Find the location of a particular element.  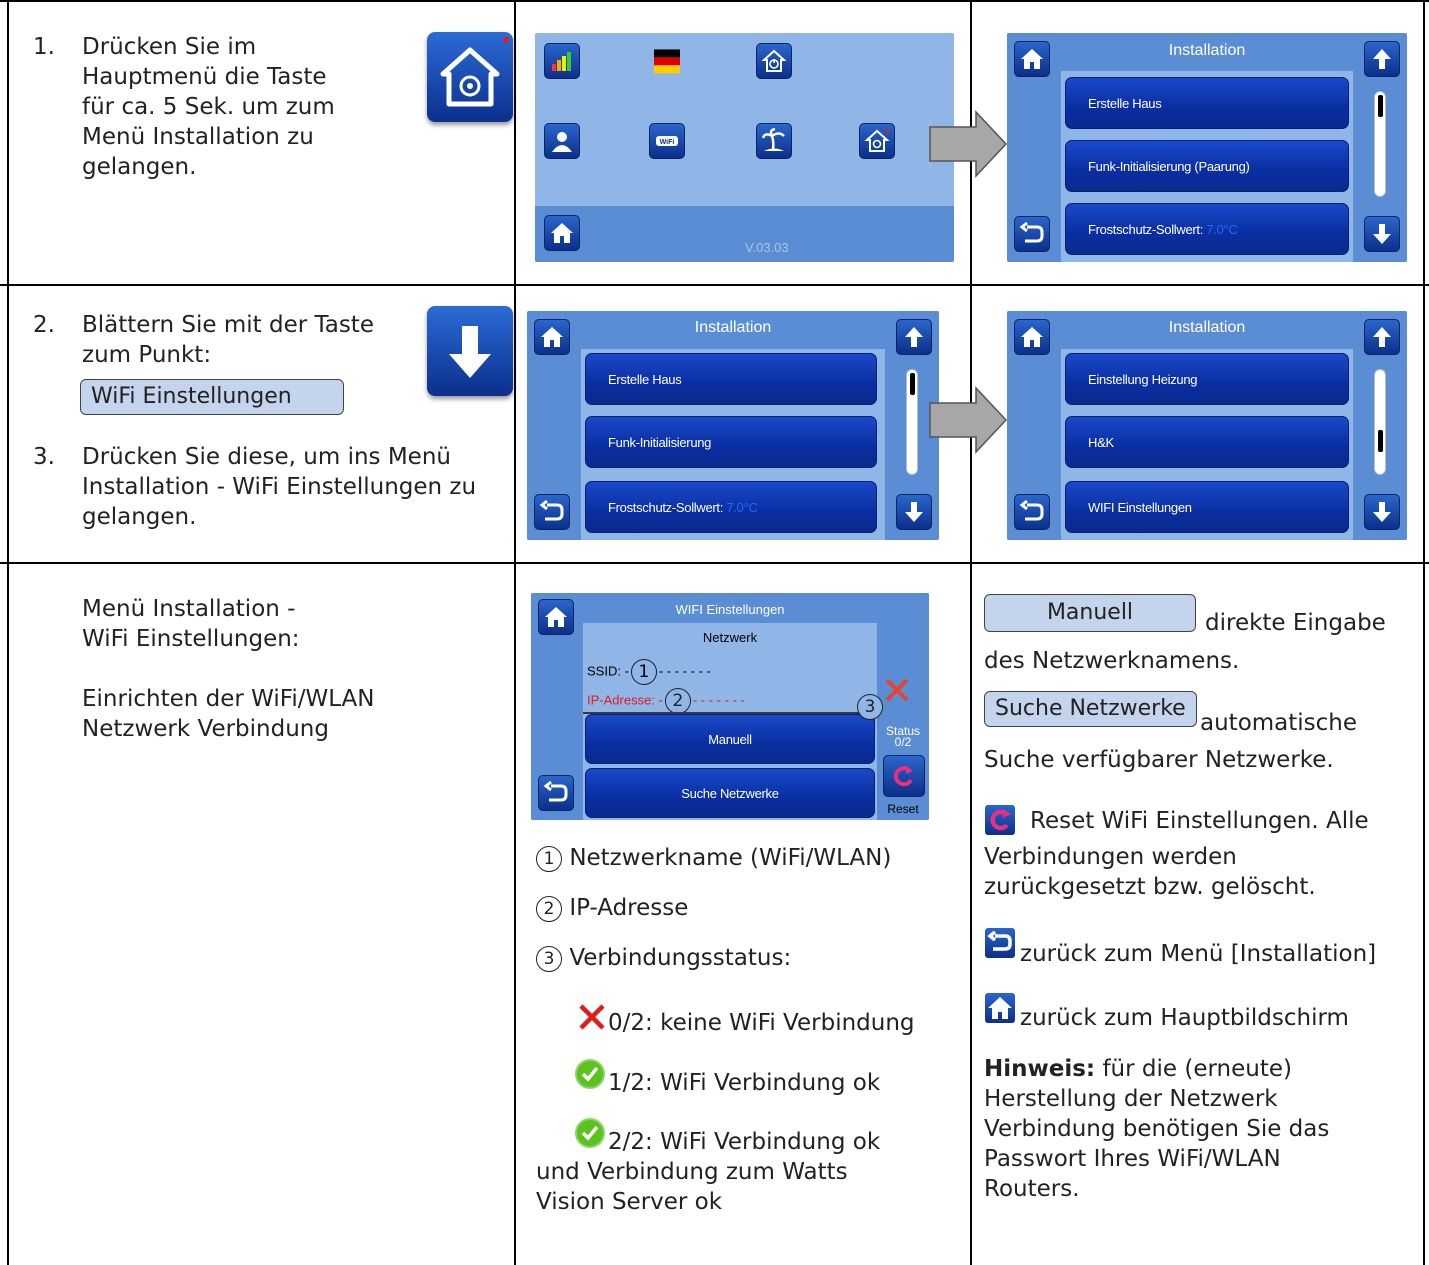

text-line: 2/2: WiFi Verbindung ok is located at coordinates (744, 1142).